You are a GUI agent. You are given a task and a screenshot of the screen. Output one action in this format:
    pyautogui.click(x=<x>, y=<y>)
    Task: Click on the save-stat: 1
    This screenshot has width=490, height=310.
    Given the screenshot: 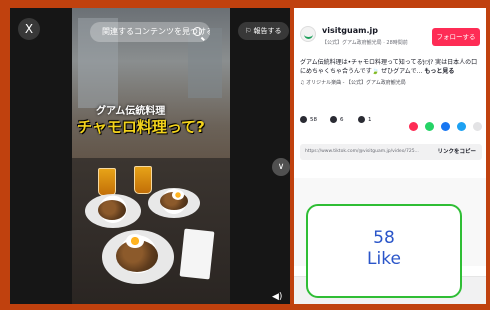 What is the action you would take?
    pyautogui.click(x=365, y=119)
    